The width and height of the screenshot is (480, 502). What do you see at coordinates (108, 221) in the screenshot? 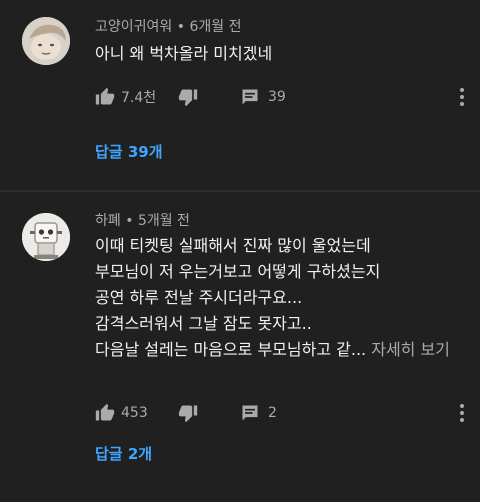
I see `author-name: 하폐` at bounding box center [108, 221].